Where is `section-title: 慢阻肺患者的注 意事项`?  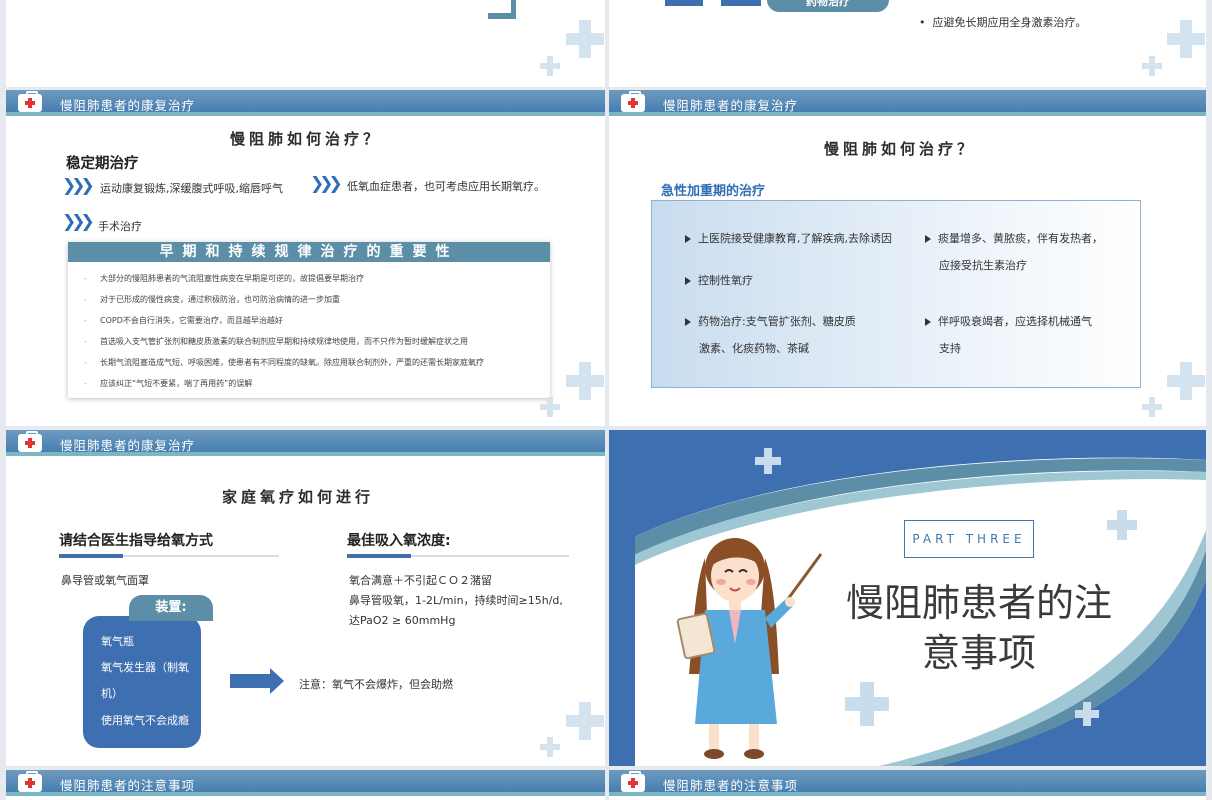 section-title: 慢阻肺患者的注 意事项 is located at coordinates (978, 628).